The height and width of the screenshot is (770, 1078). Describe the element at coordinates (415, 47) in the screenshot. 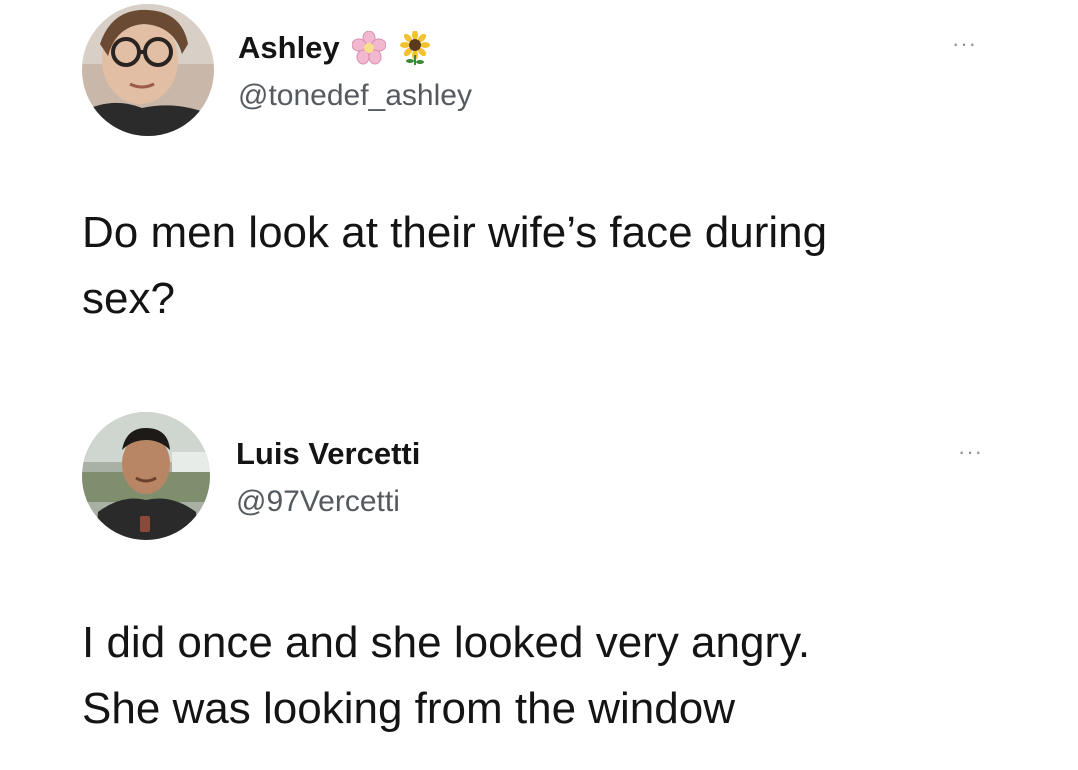

I see `sunflower-icon` at that location.